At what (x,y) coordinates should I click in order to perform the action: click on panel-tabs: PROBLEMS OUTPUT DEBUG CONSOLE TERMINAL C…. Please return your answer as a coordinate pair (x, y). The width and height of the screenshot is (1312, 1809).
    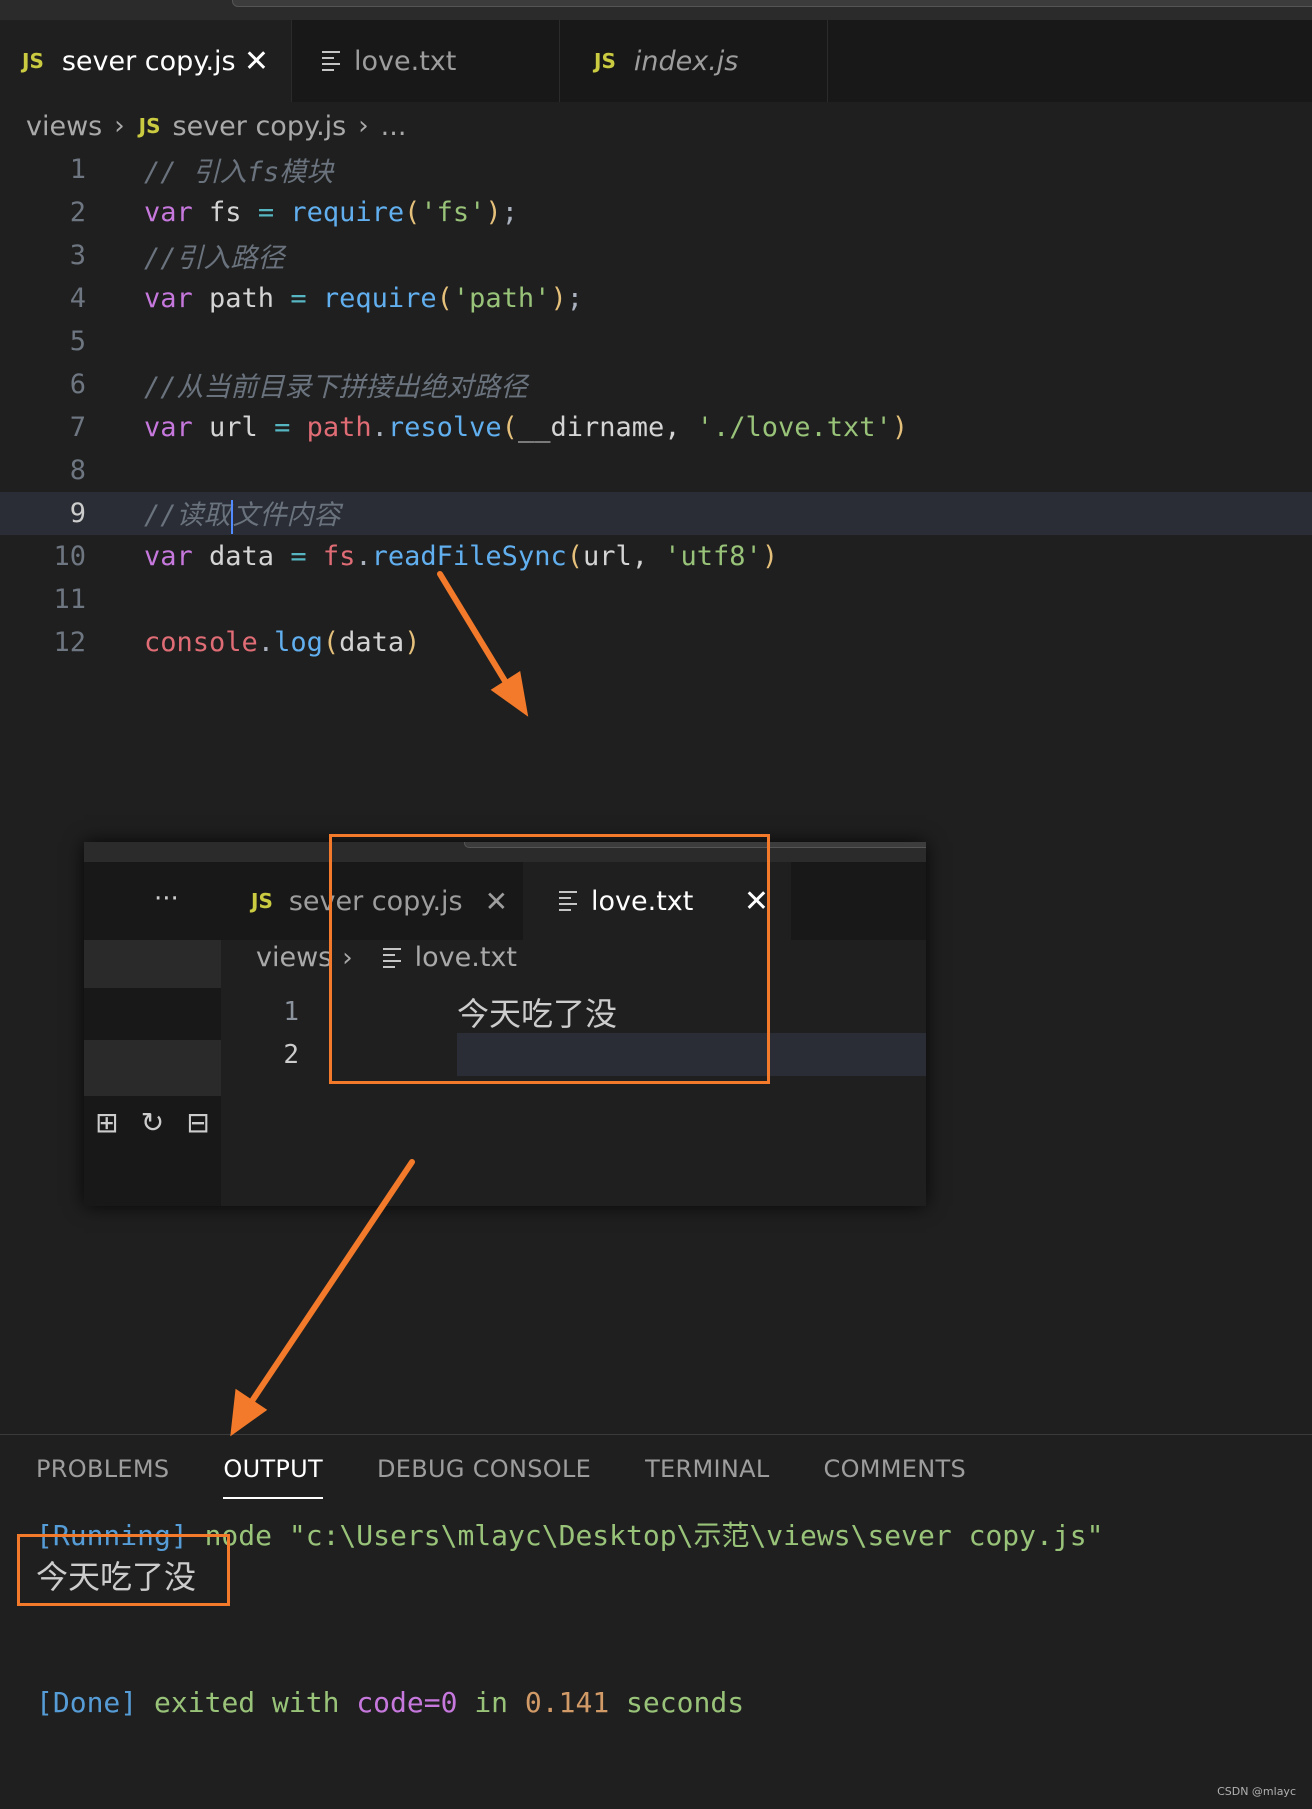
    Looking at the image, I should click on (528, 1477).